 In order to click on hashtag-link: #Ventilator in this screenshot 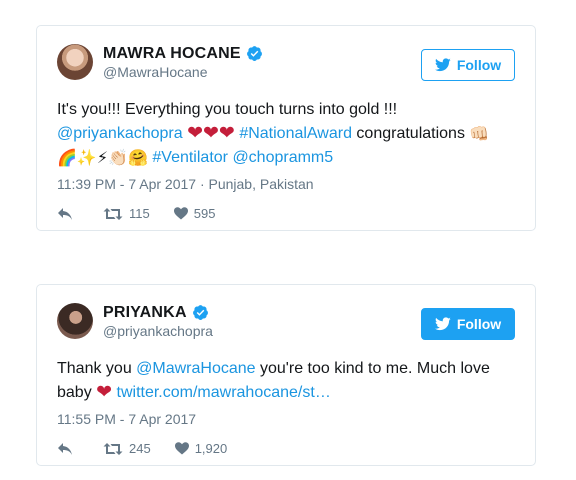, I will do `click(190, 157)`.